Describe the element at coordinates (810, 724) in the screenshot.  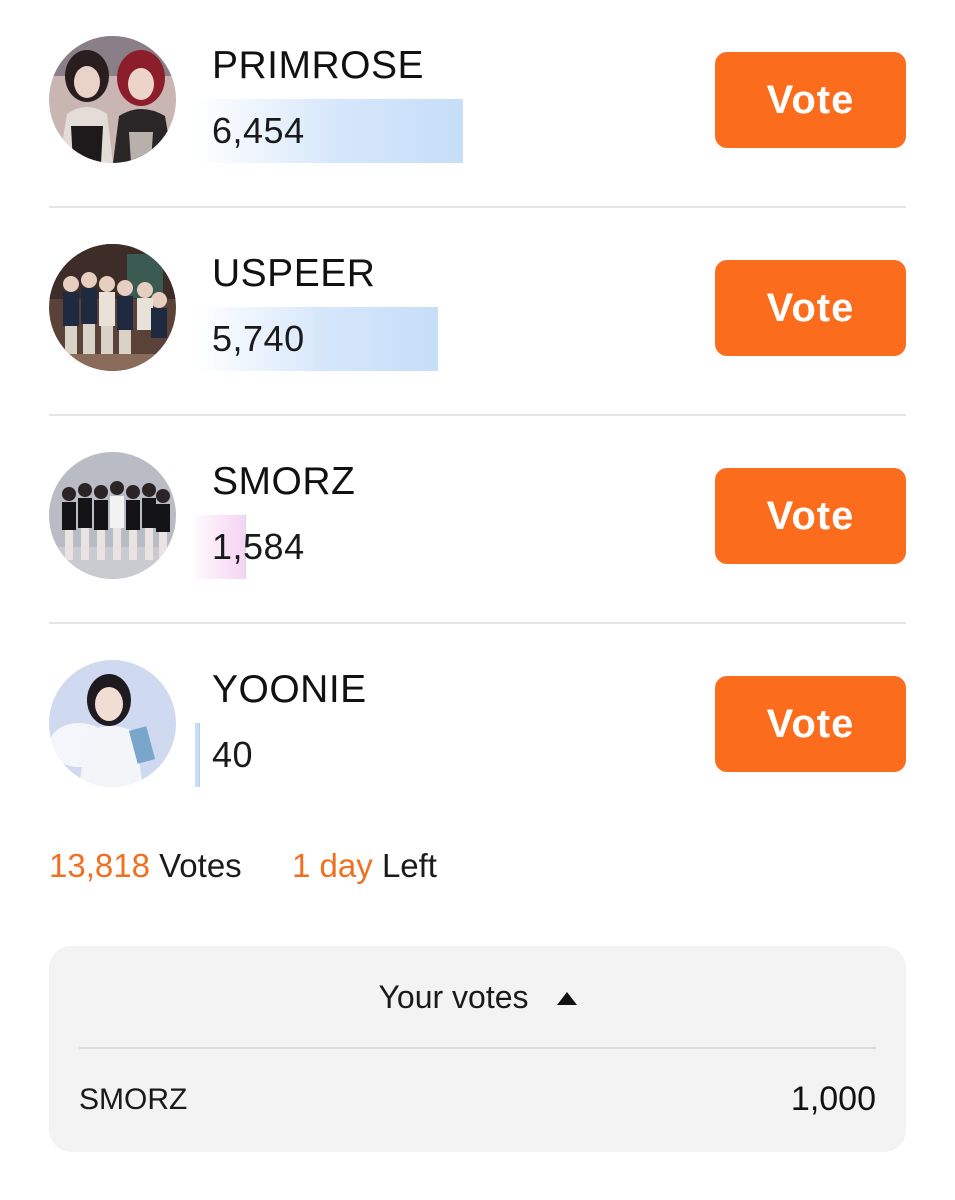
I see `vote-button-yoonie: Vote` at that location.